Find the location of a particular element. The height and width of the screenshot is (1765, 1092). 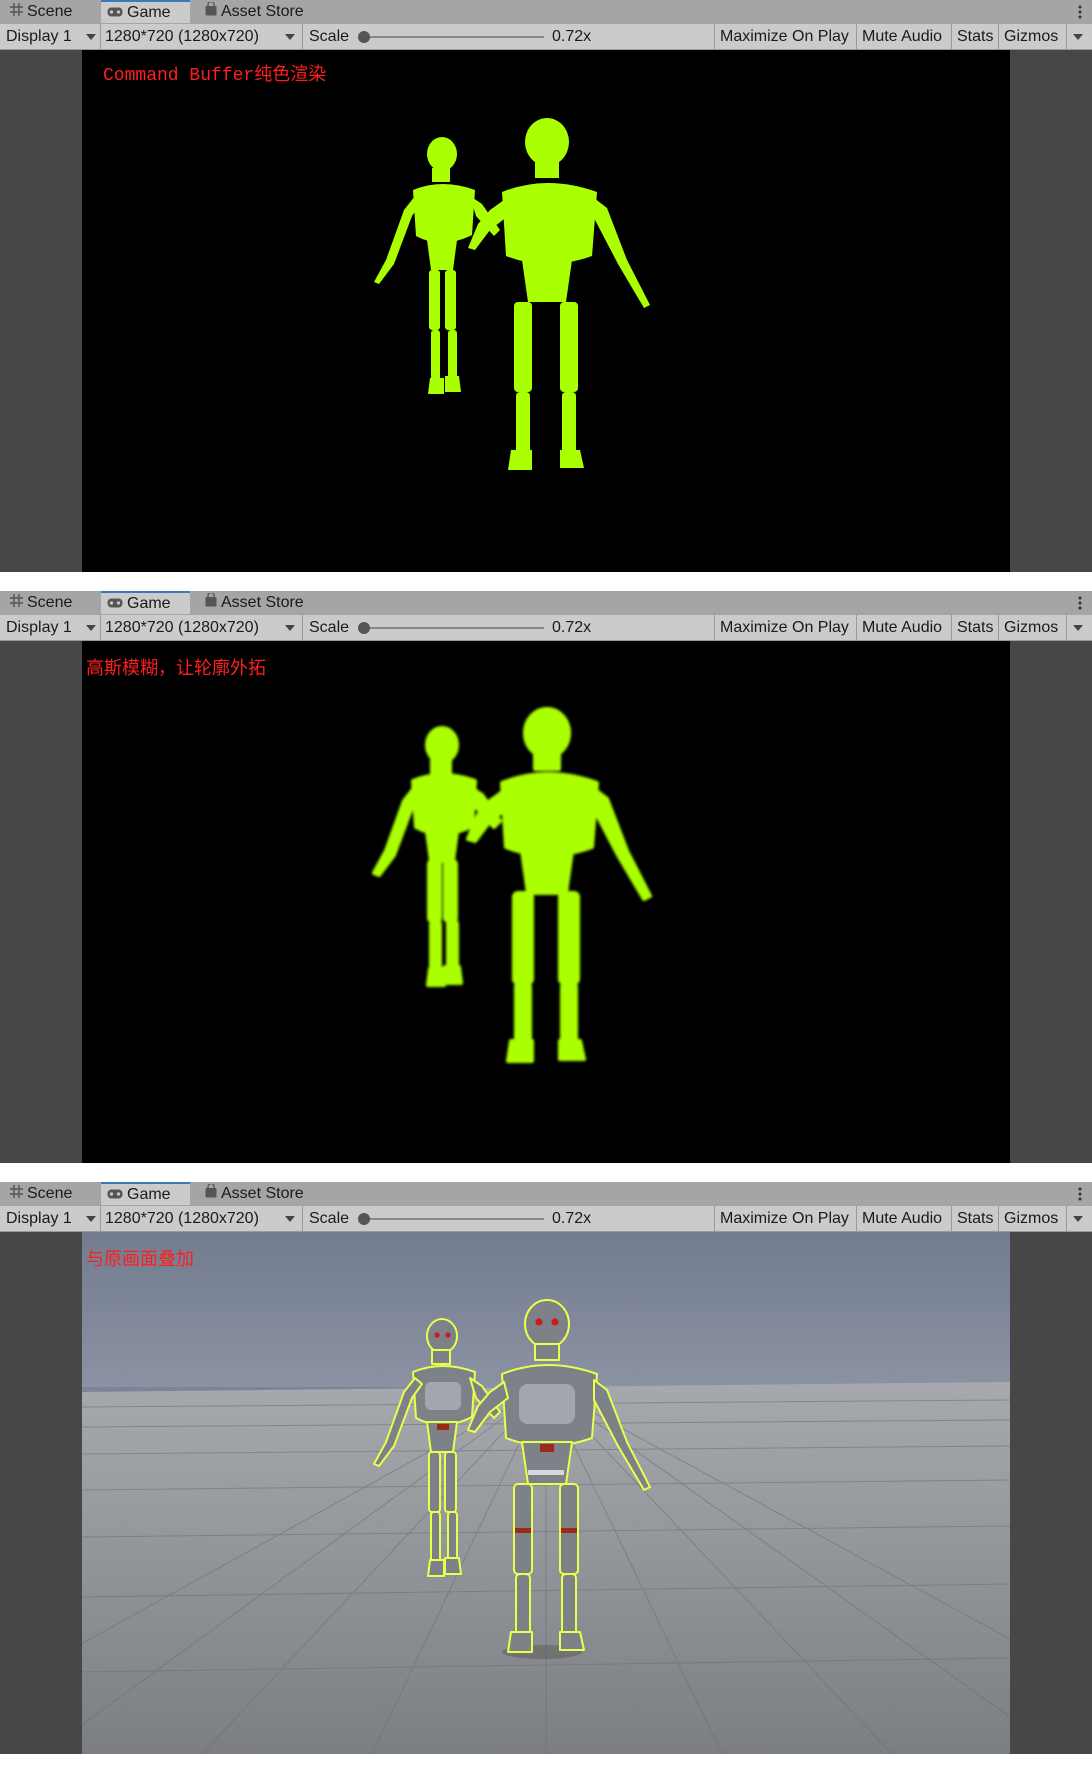

tab-scene-label: Scene is located at coordinates (50, 1194).